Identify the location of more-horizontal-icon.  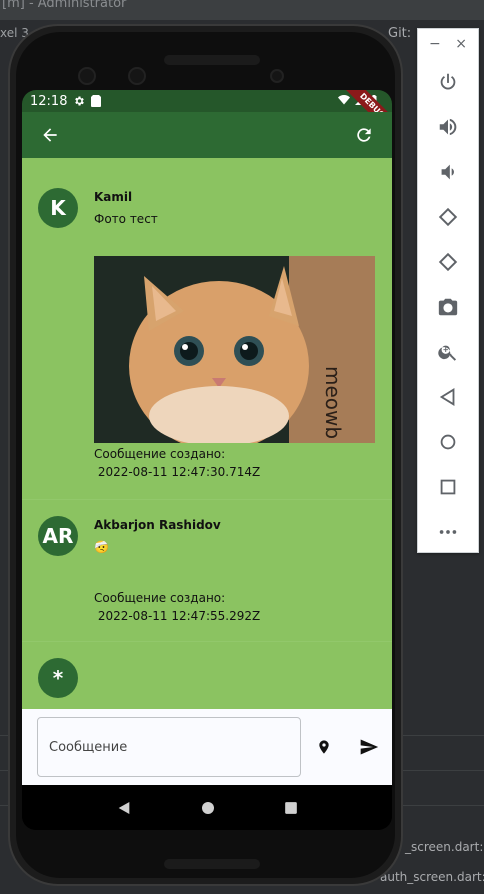
(448, 531).